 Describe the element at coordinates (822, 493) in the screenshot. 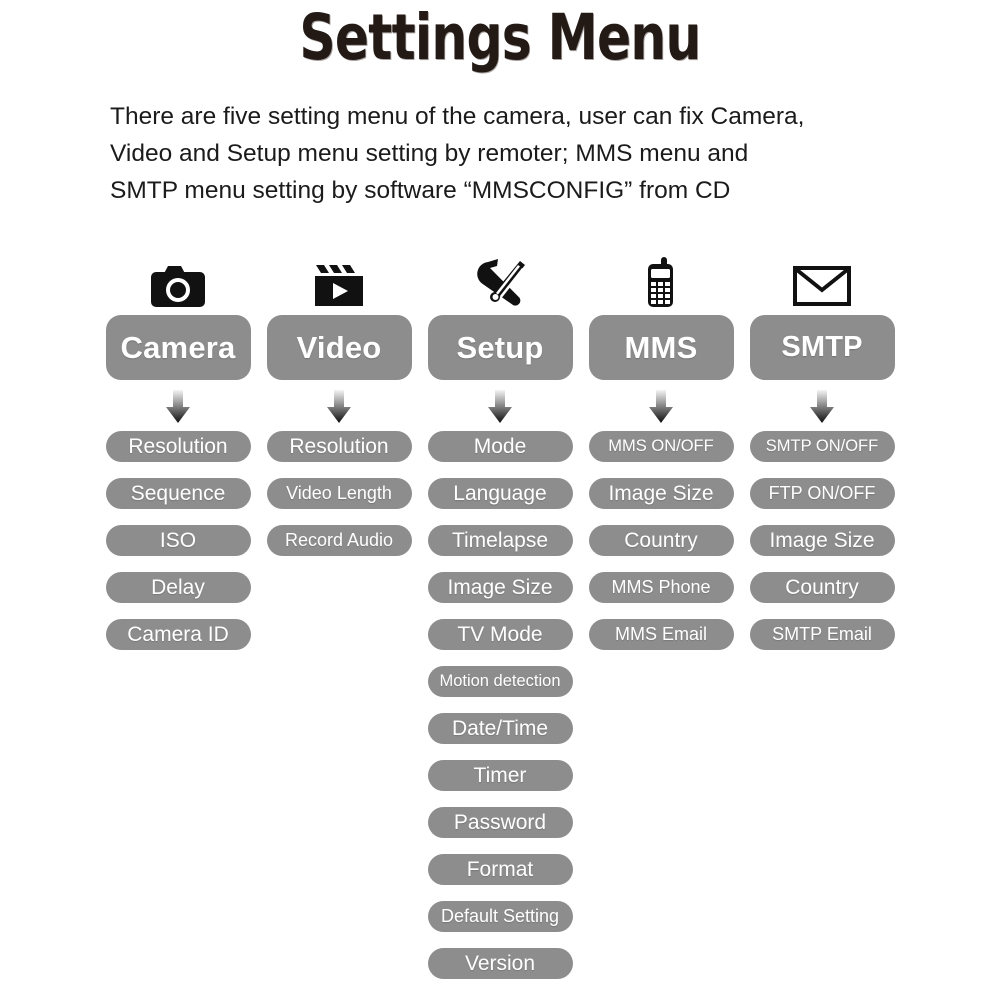

I see `menu-item: FTP ON/OFF` at that location.